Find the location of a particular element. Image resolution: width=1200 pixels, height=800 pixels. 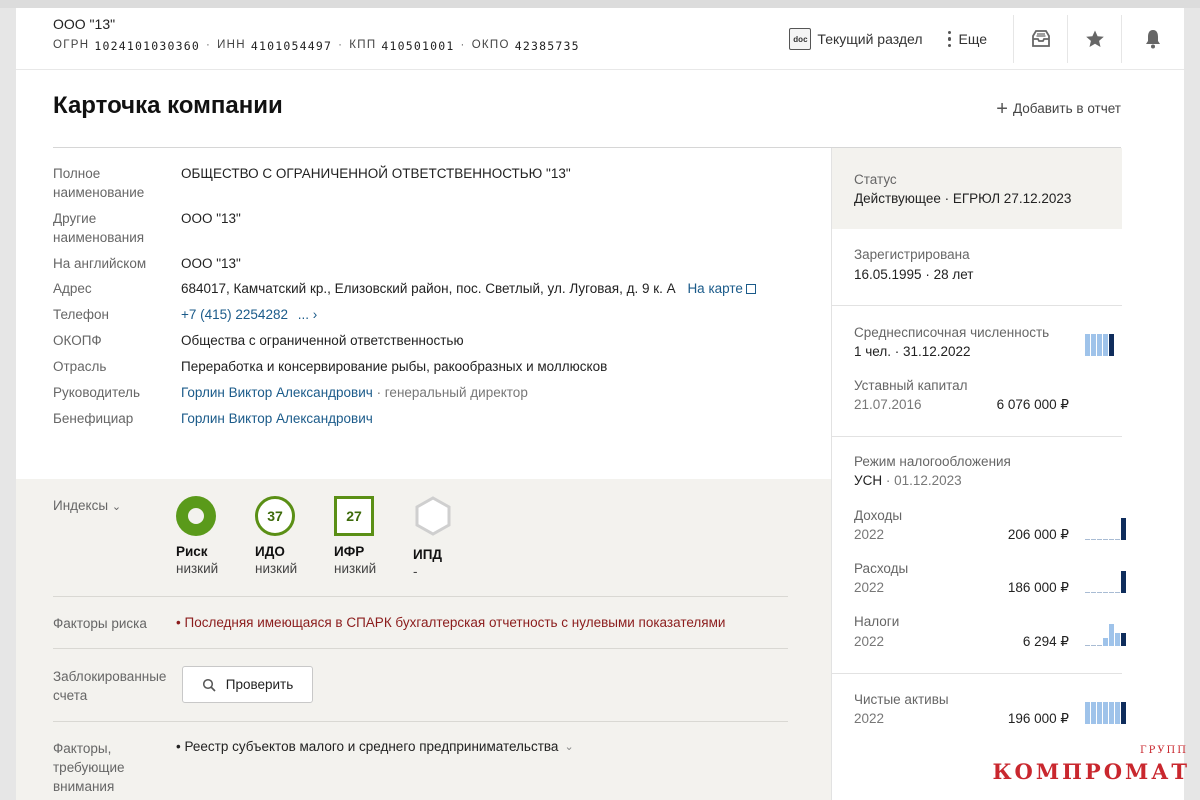

more-phones-link: ... › is located at coordinates (308, 314).